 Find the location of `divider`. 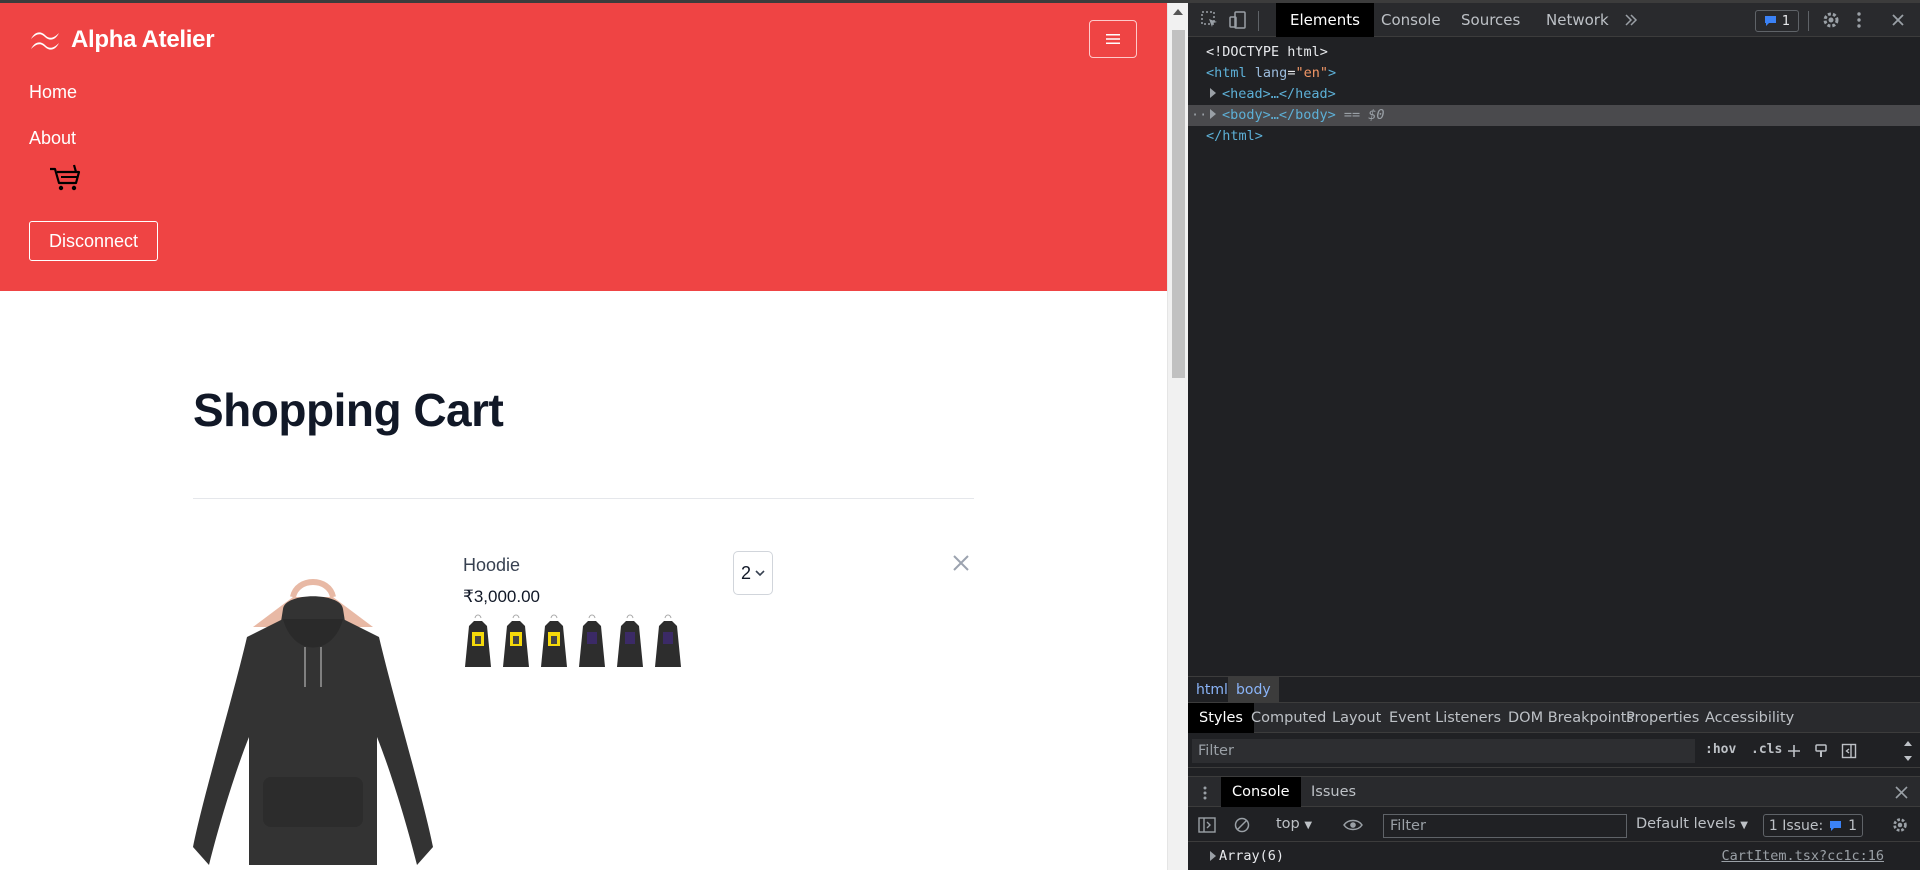

divider is located at coordinates (583, 498).